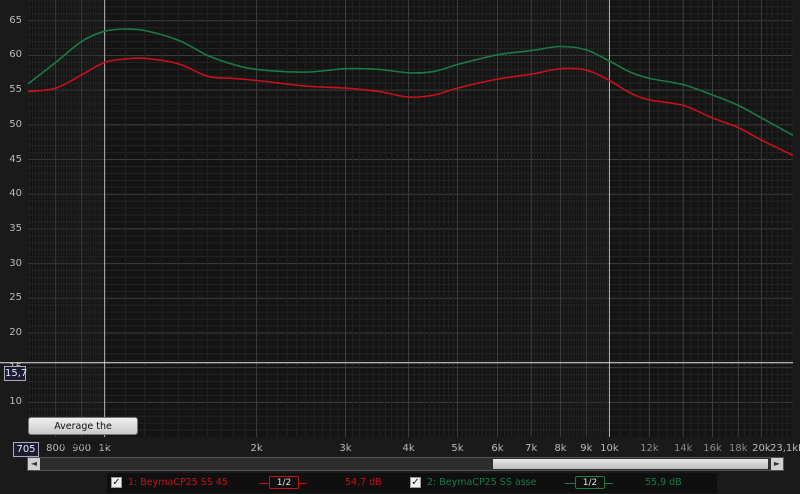 Image resolution: width=800 pixels, height=494 pixels. Describe the element at coordinates (26, 449) in the screenshot. I see `cursor-x-readout: 705` at that location.